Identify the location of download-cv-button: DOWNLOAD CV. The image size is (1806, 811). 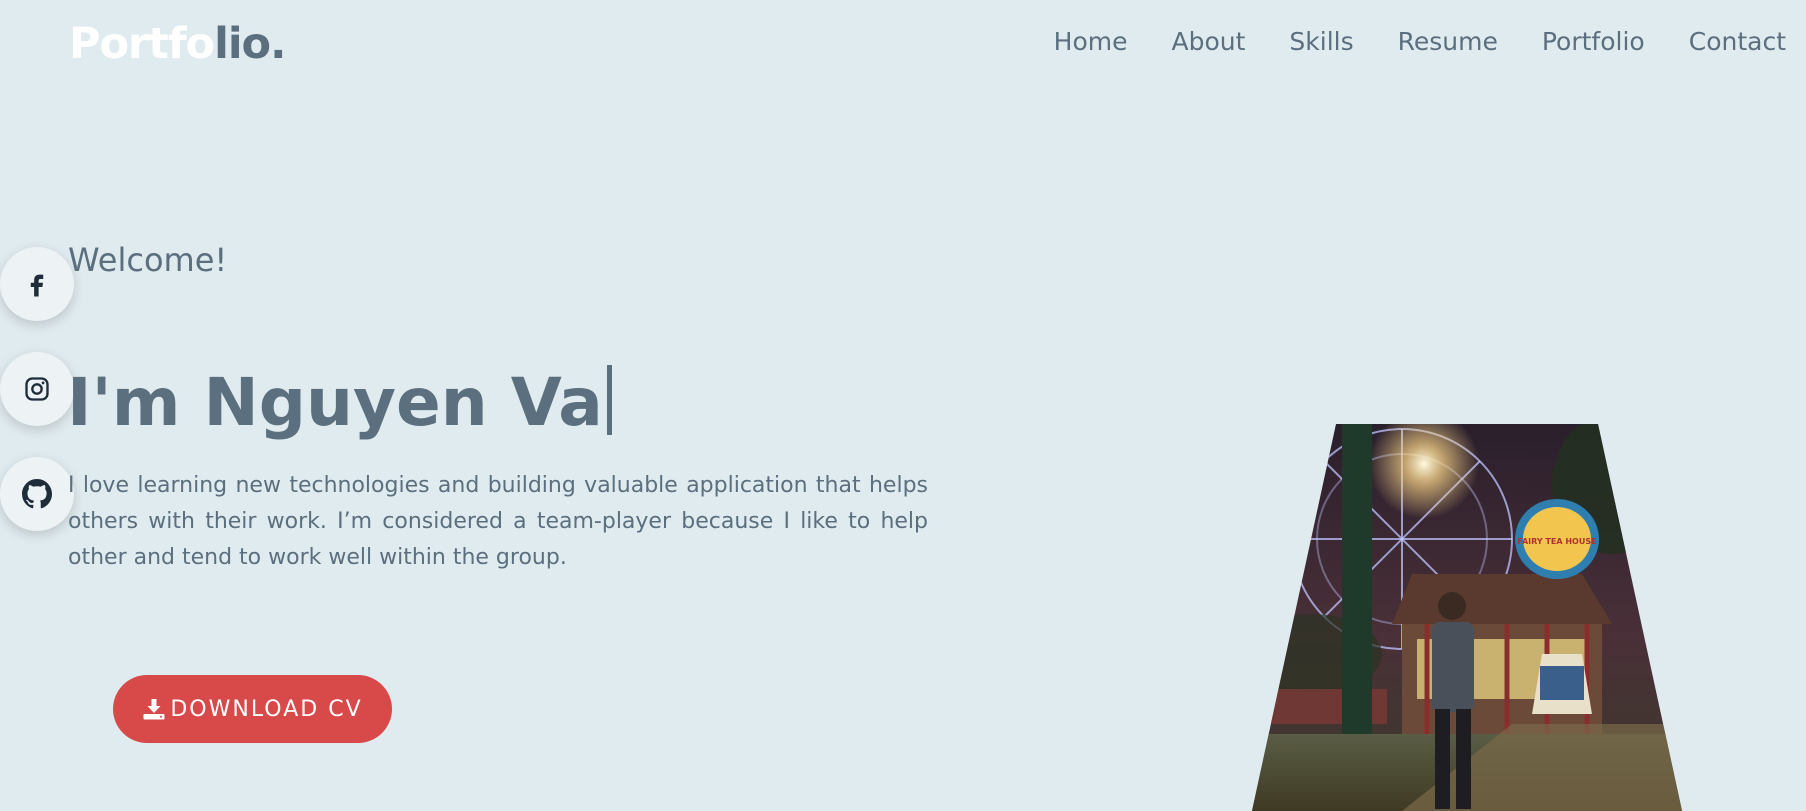
(252, 709).